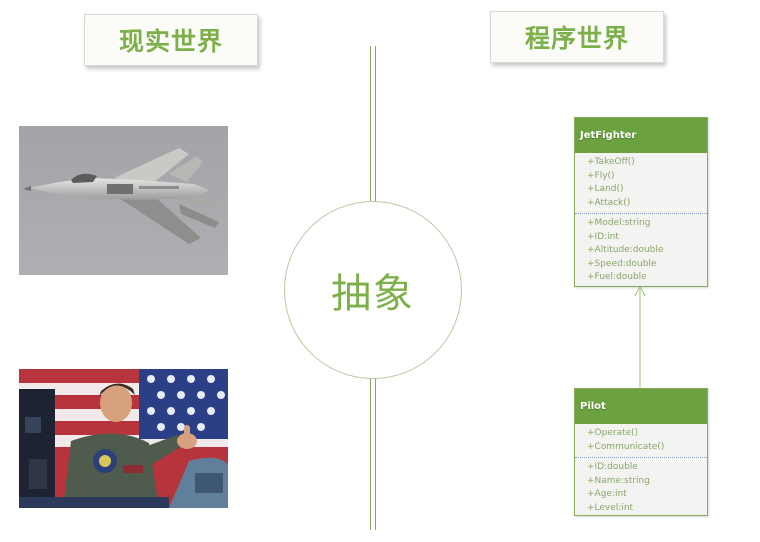  Describe the element at coordinates (641, 406) in the screenshot. I see `uml-class-name: Pilot` at that location.